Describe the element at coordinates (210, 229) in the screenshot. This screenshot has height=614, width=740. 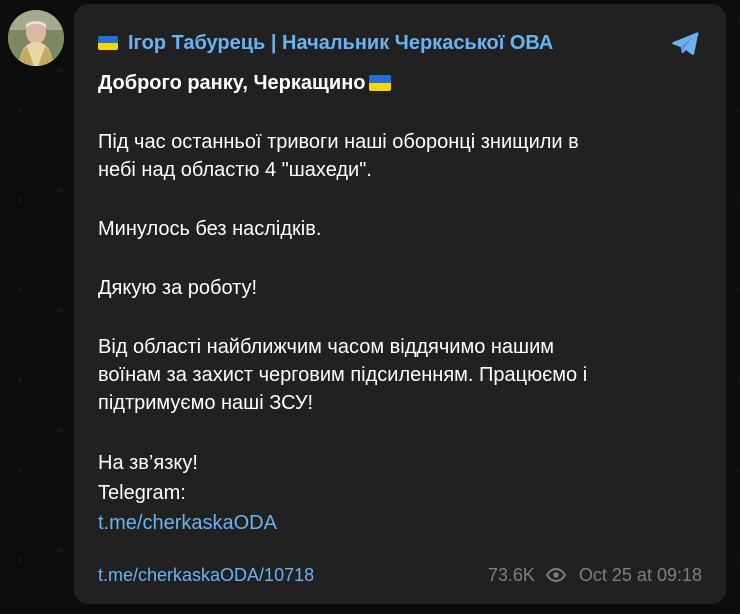
I see `message-line: Минулось без наслідків.` at that location.